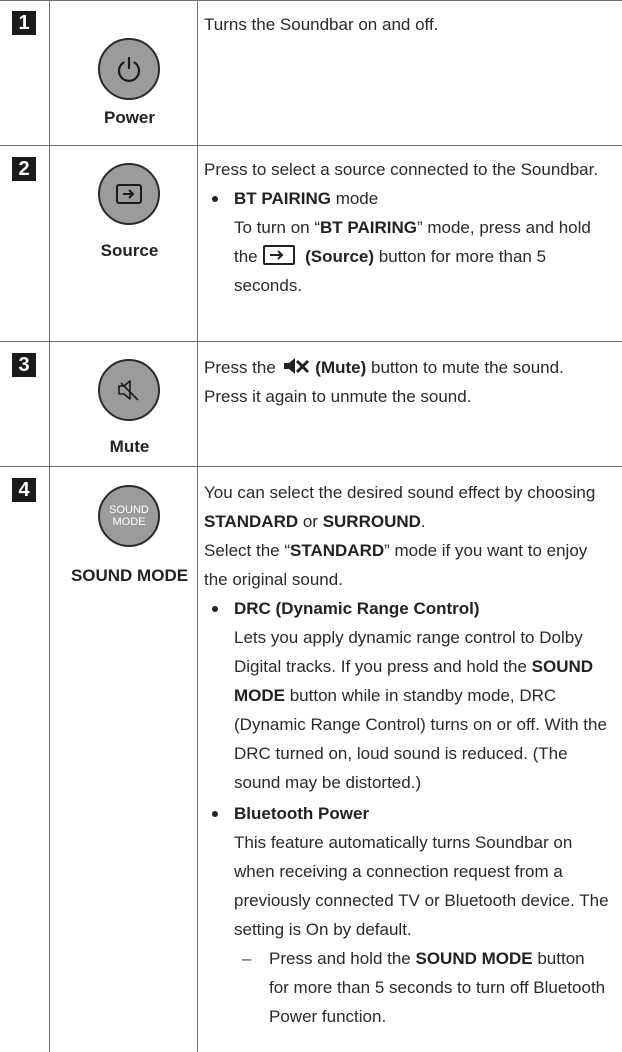 Image resolution: width=622 pixels, height=1052 pixels. I want to click on row-number: 4, so click(24, 490).